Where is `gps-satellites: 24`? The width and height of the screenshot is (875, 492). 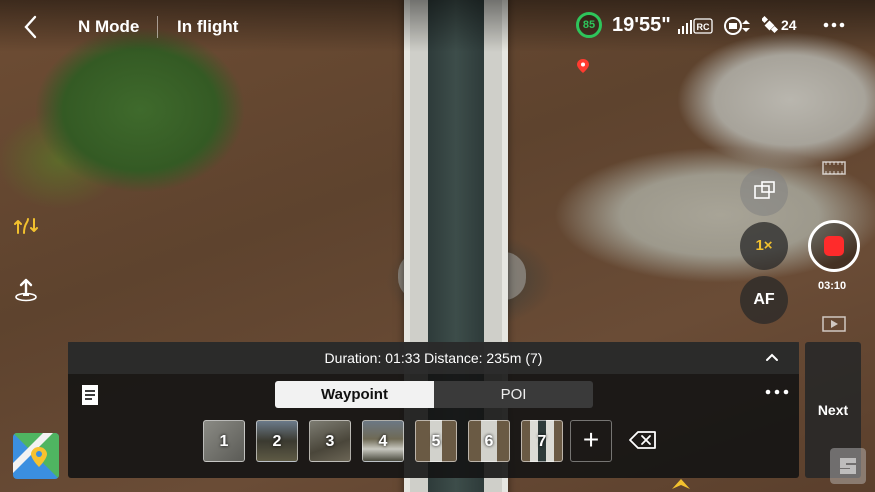
gps-satellites: 24 is located at coordinates (781, 25).